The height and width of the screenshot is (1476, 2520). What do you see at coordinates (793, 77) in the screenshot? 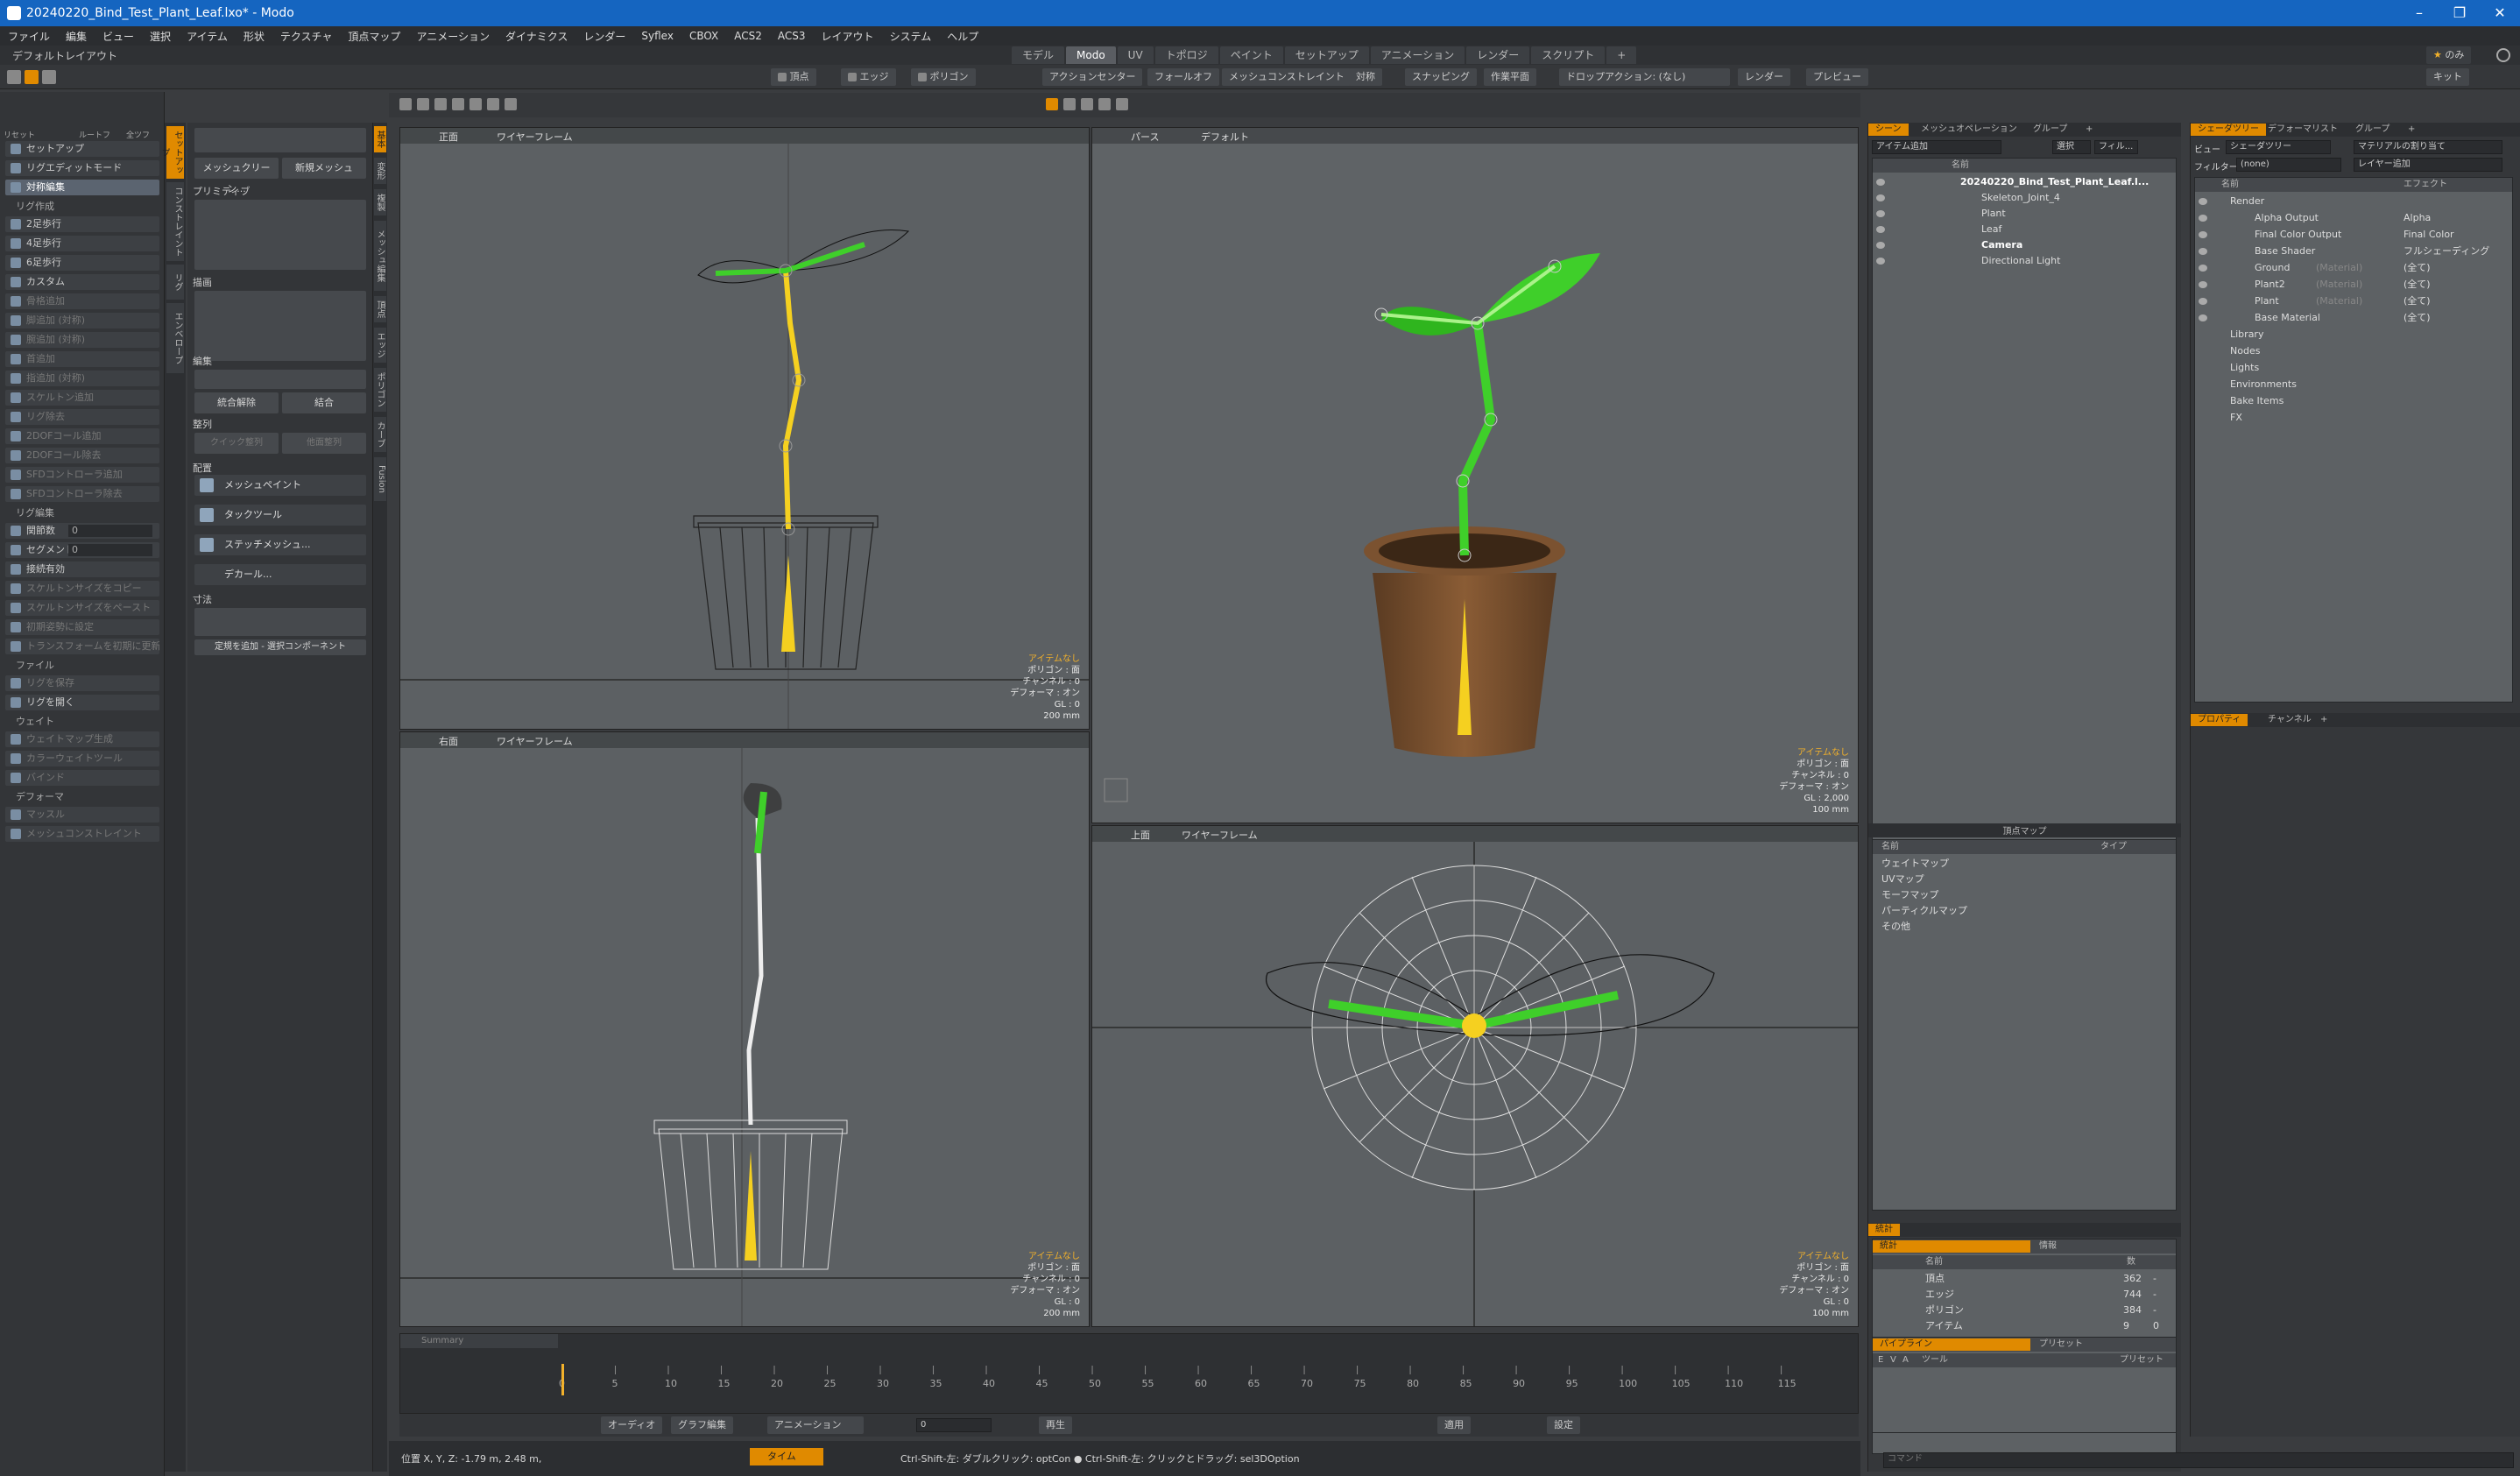
I see `vertex-mode-button: 頂点` at bounding box center [793, 77].